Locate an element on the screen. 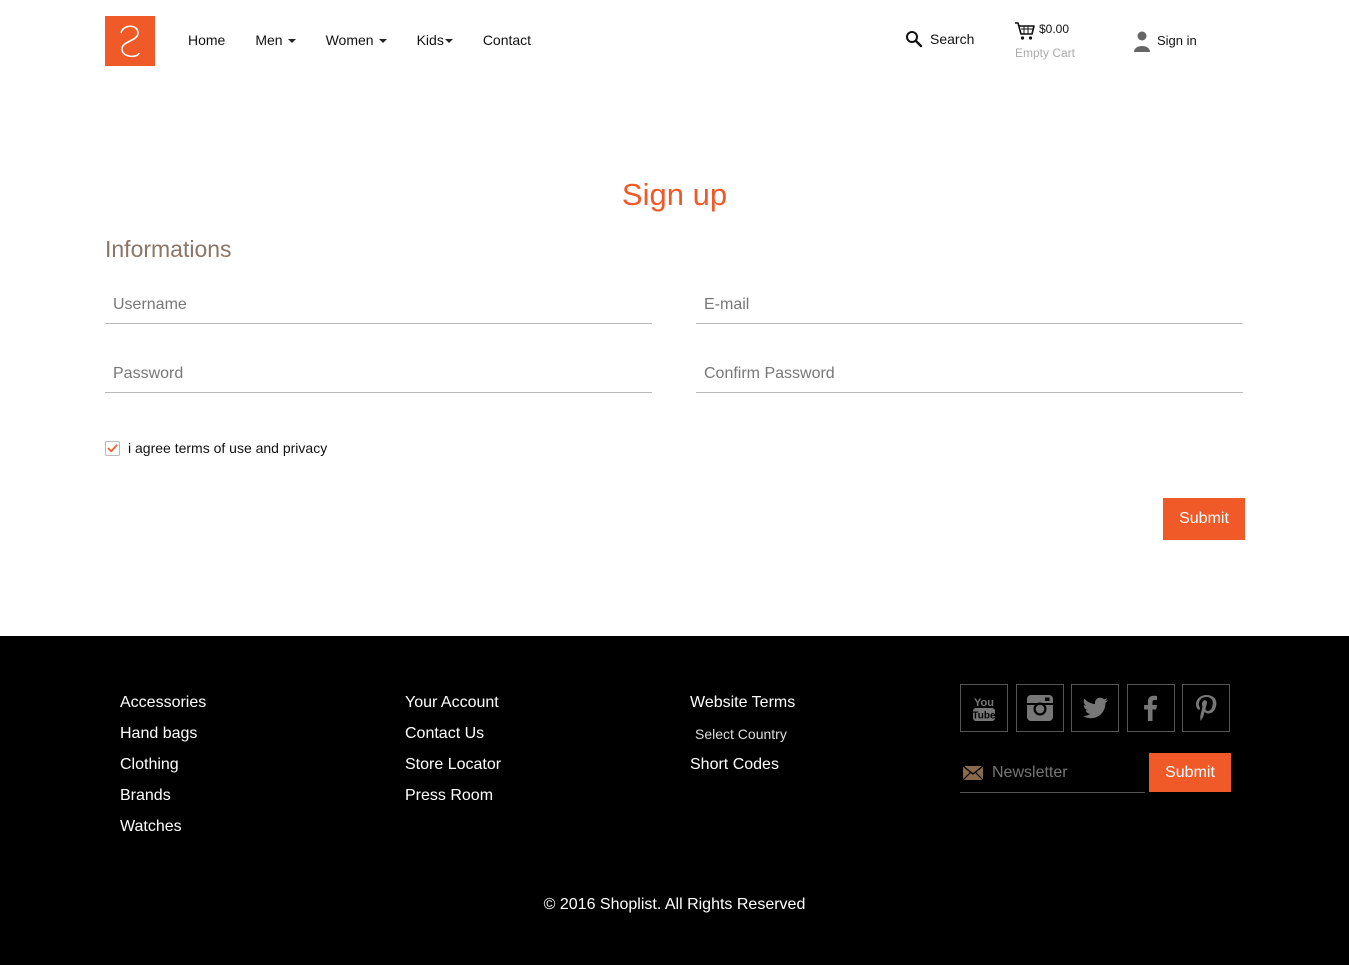 This screenshot has height=965, width=1349. facebook-link is located at coordinates (1150, 708).